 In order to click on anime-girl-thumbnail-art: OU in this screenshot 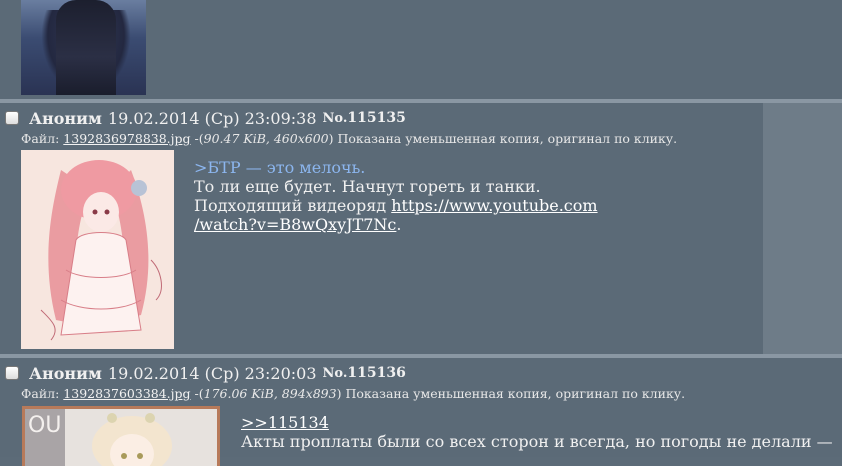, I will do `click(121, 437)`.